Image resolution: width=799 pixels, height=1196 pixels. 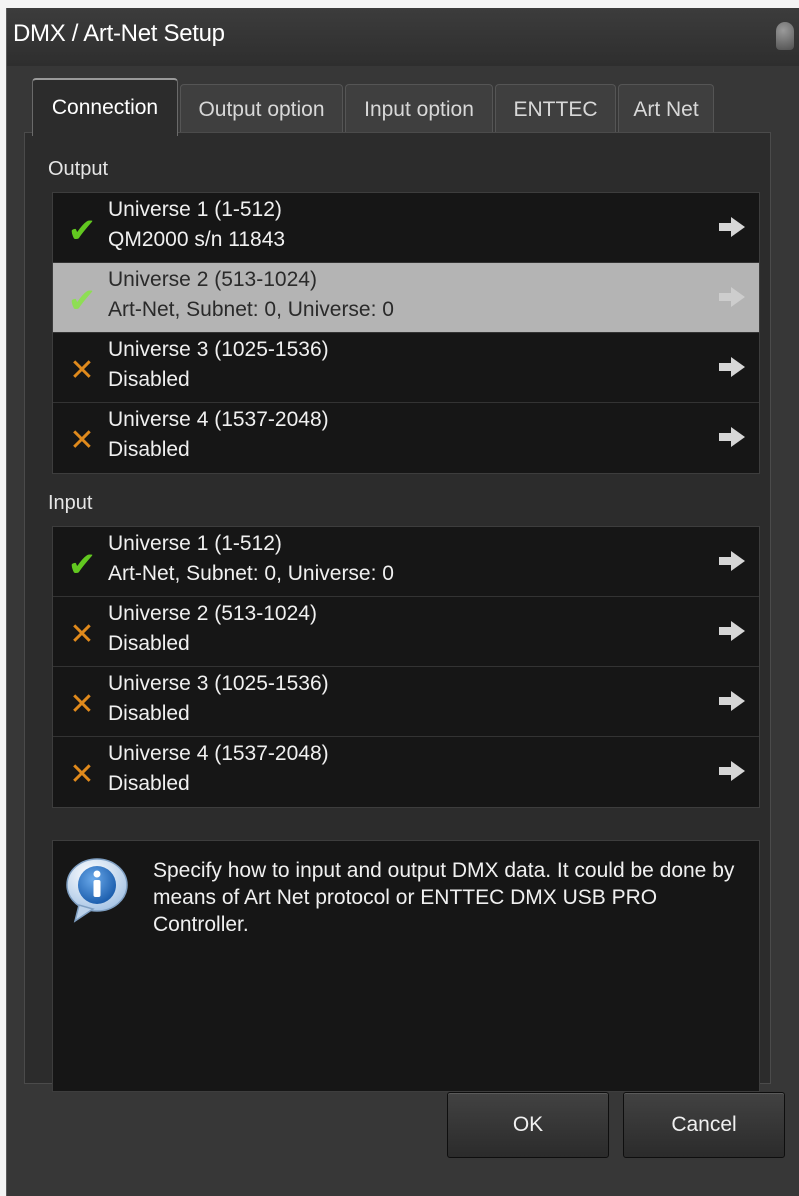 I want to click on tab-output-option: Output option, so click(x=261, y=109).